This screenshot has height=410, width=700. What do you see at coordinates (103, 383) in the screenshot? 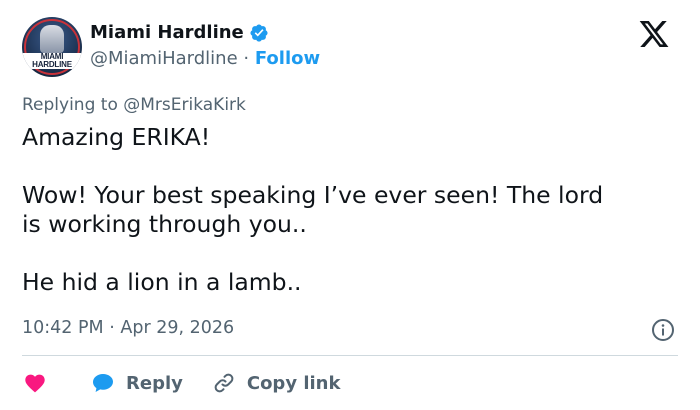
I see `reply-bubble-icon` at bounding box center [103, 383].